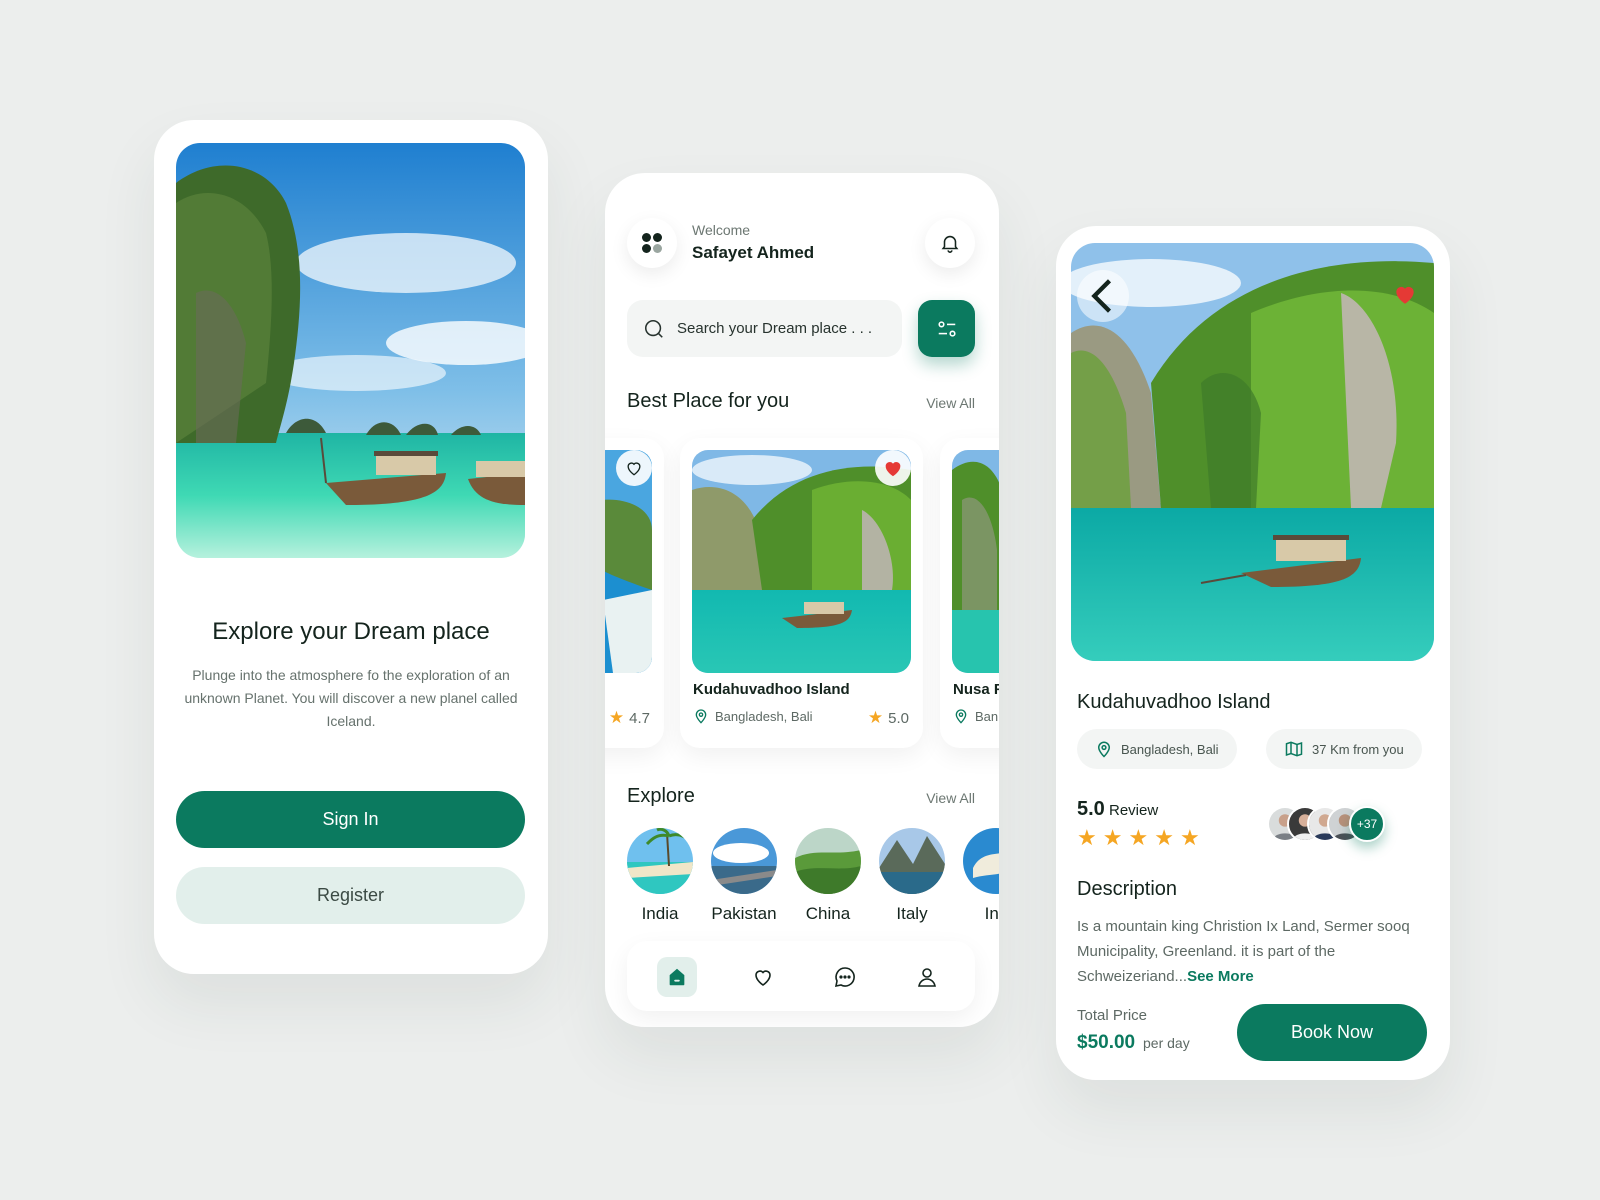 This screenshot has height=1200, width=1600. What do you see at coordinates (976, 689) in the screenshot?
I see `place-name: Nusa F` at bounding box center [976, 689].